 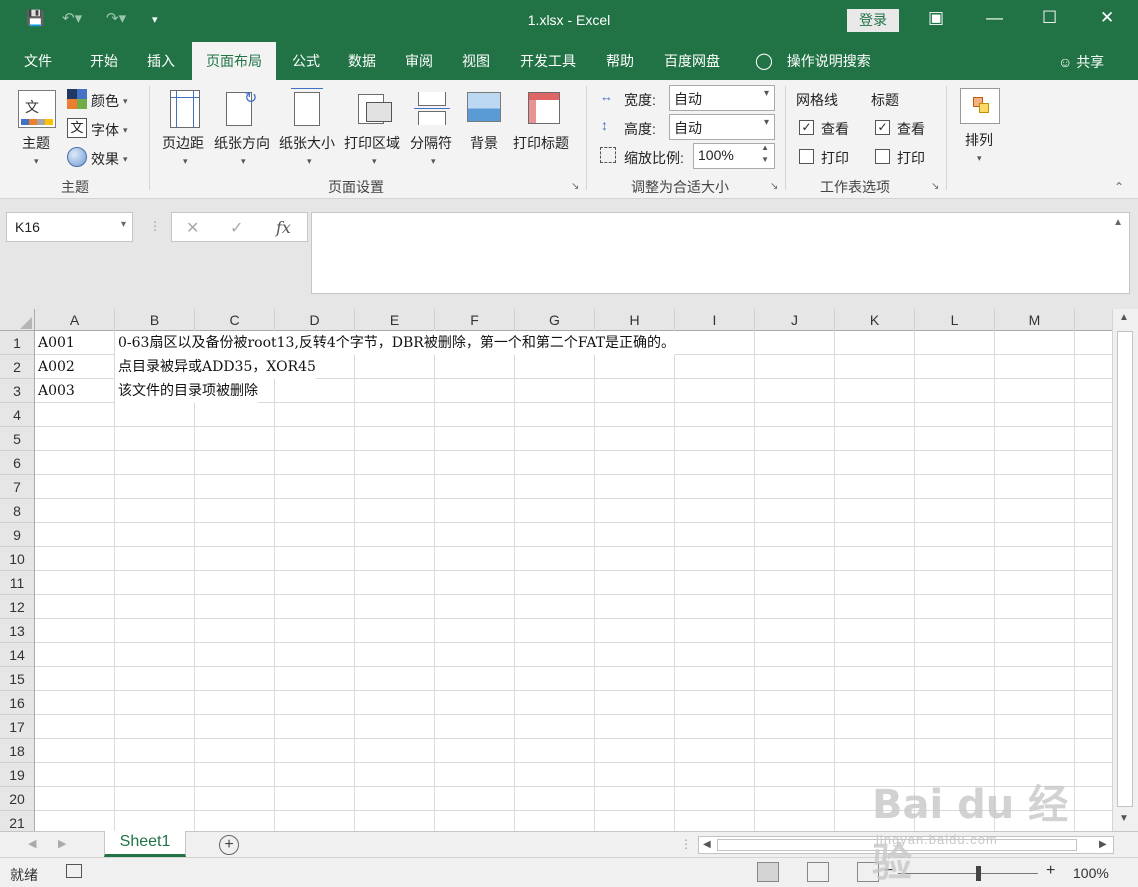 I want to click on tab-view: 视图, so click(x=476, y=61).